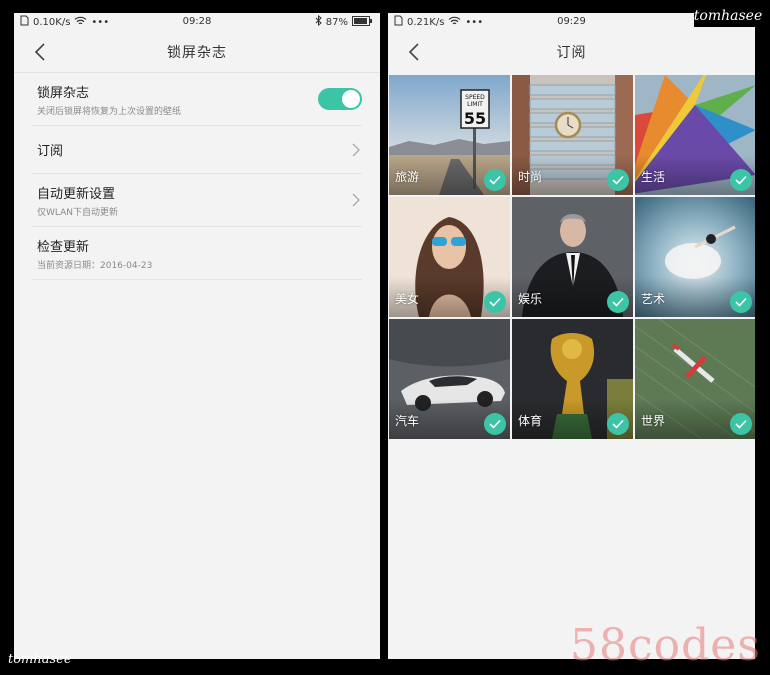 The image size is (770, 675). Describe the element at coordinates (653, 299) in the screenshot. I see `category-label: 艺术` at that location.